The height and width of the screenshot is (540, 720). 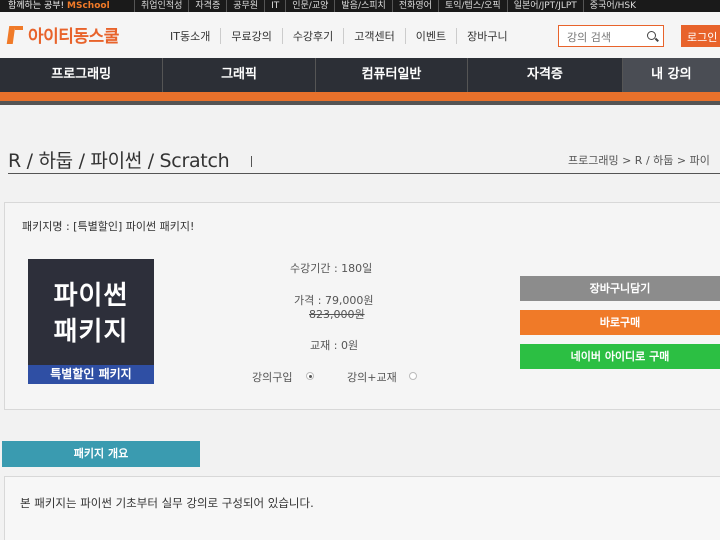 I want to click on page-title: R / 하둡 / 파이썬 / Scratch, so click(x=119, y=161).